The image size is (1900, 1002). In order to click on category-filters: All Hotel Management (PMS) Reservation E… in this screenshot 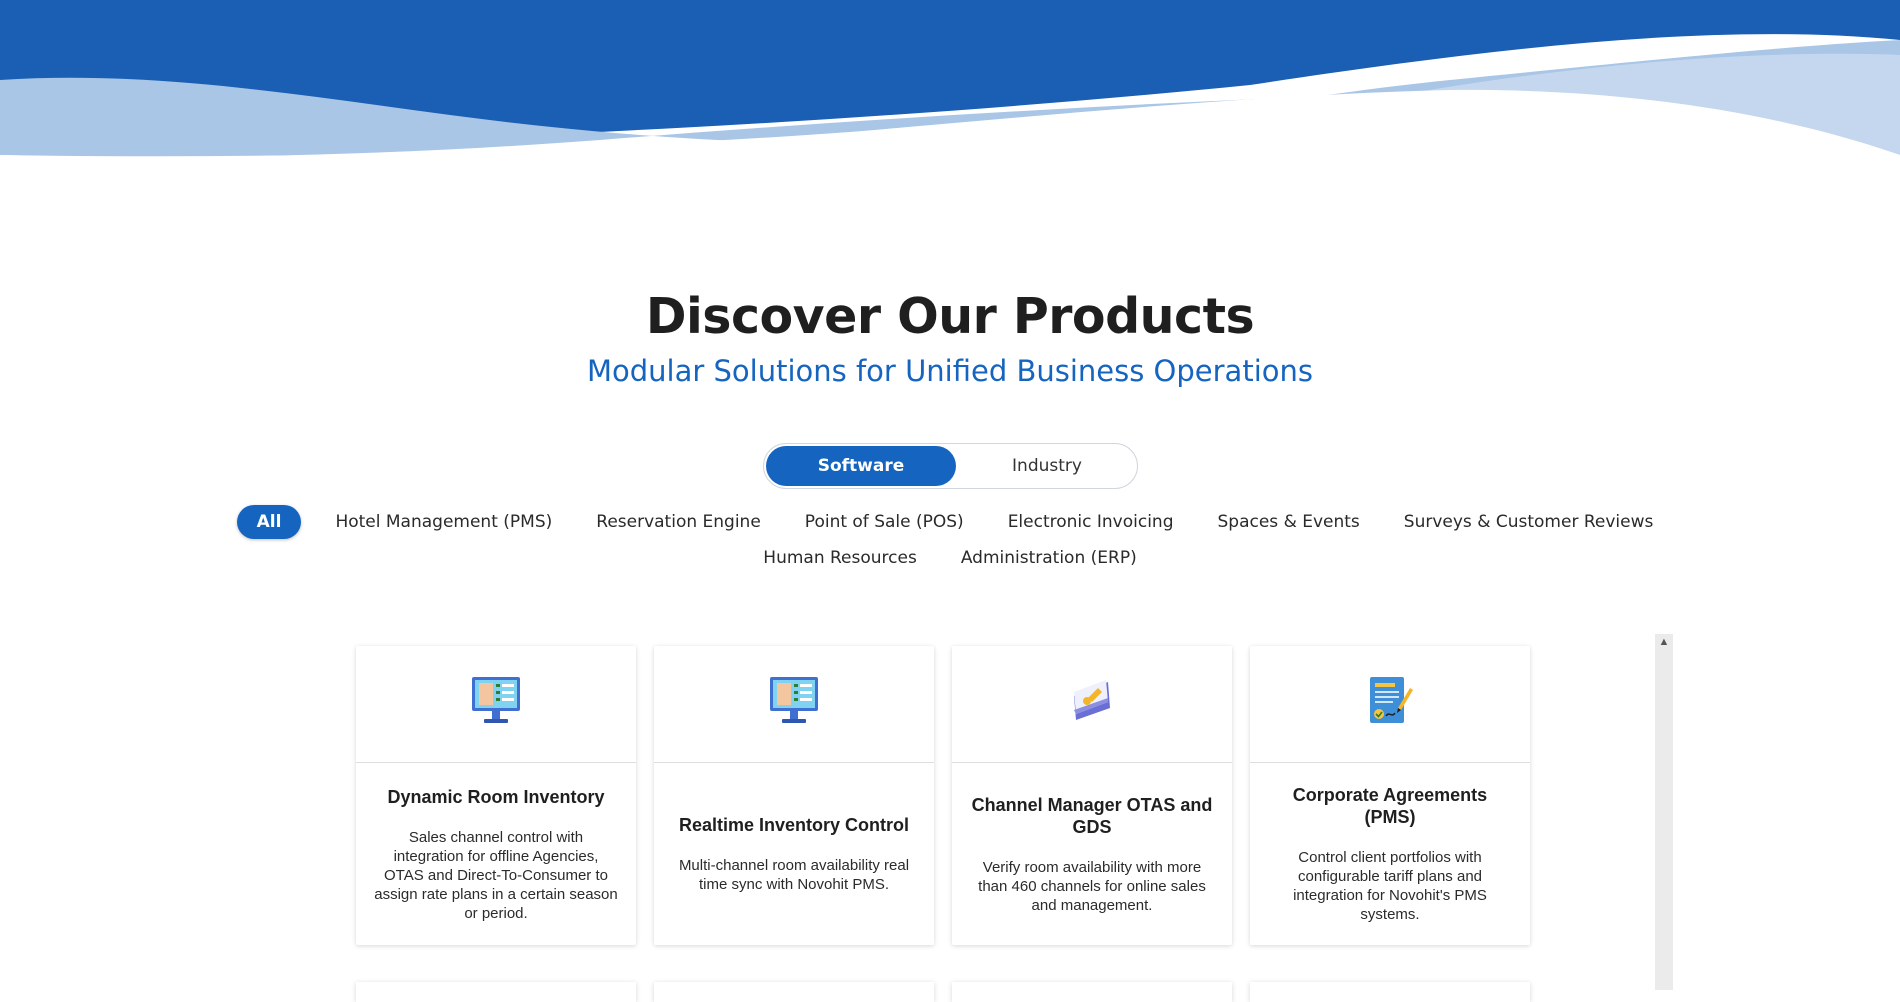, I will do `click(950, 540)`.